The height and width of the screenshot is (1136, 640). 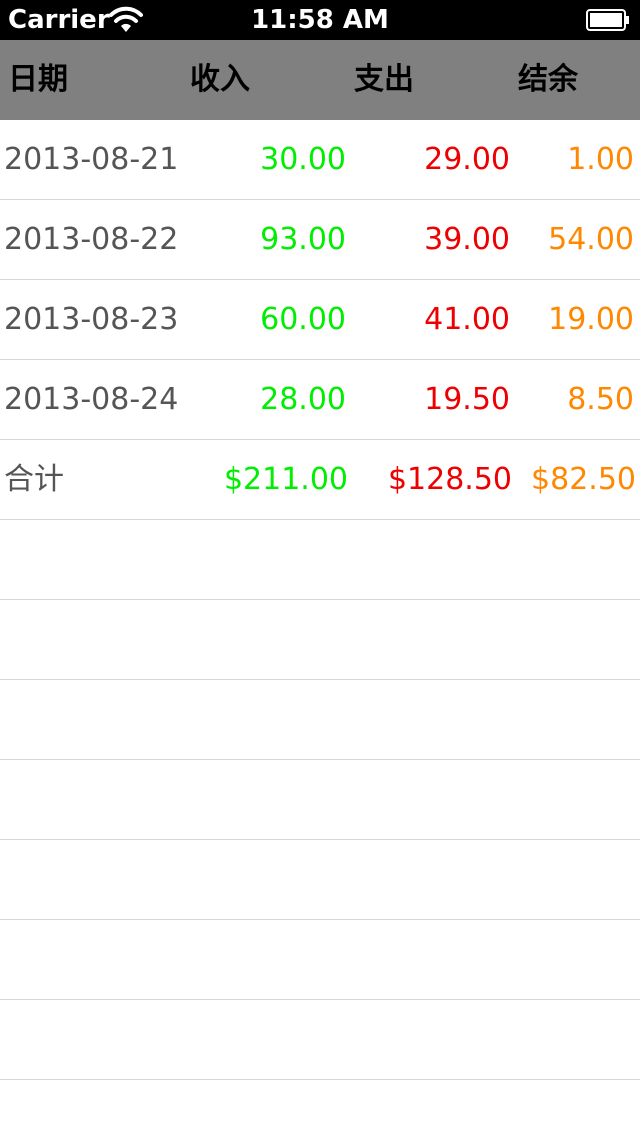 I want to click on row-date: 2013-08-21, so click(x=91, y=159).